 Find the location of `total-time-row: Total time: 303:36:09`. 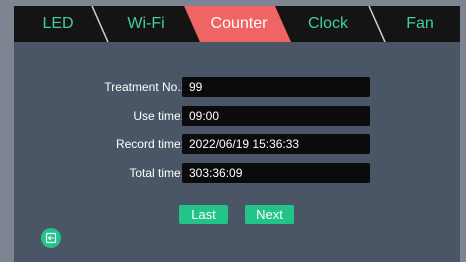

total-time-row: Total time: 303:36:09 is located at coordinates (237, 173).